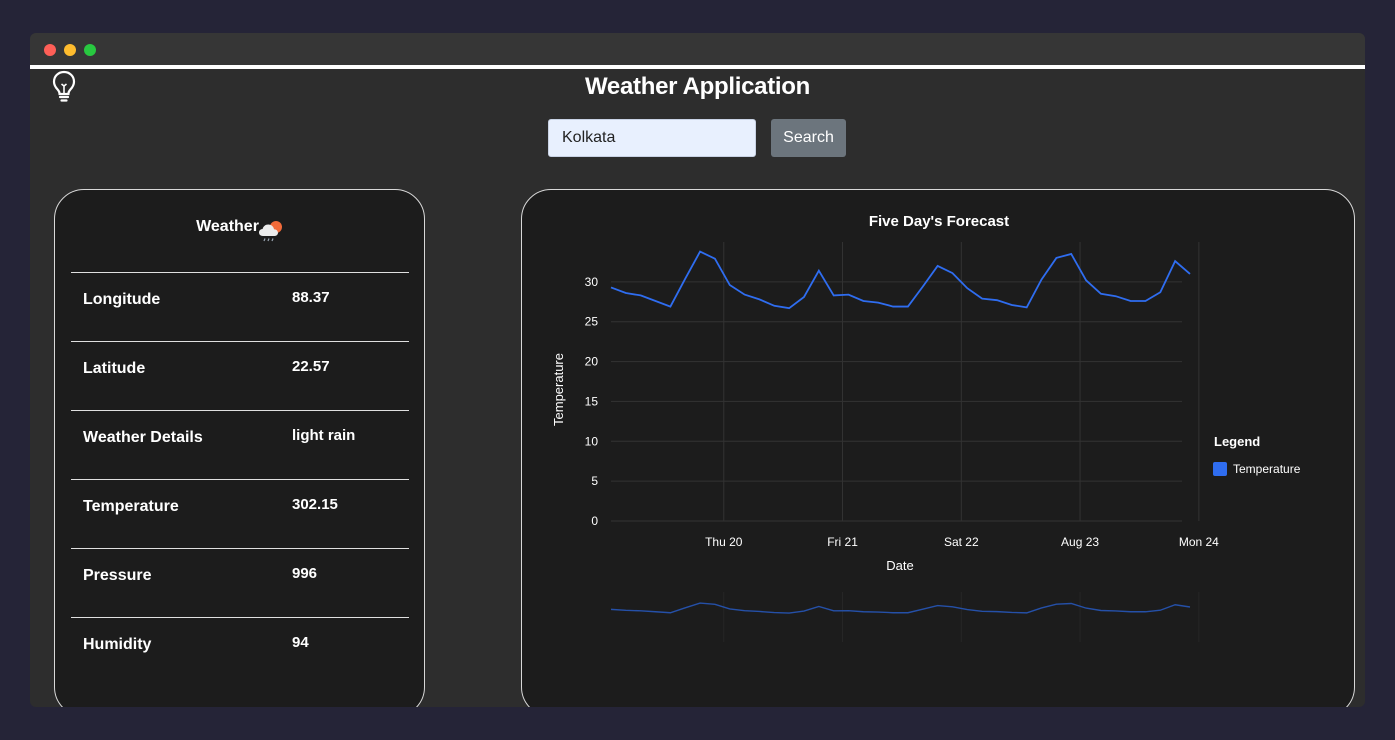  What do you see at coordinates (305, 573) in the screenshot?
I see `row-value: 996` at bounding box center [305, 573].